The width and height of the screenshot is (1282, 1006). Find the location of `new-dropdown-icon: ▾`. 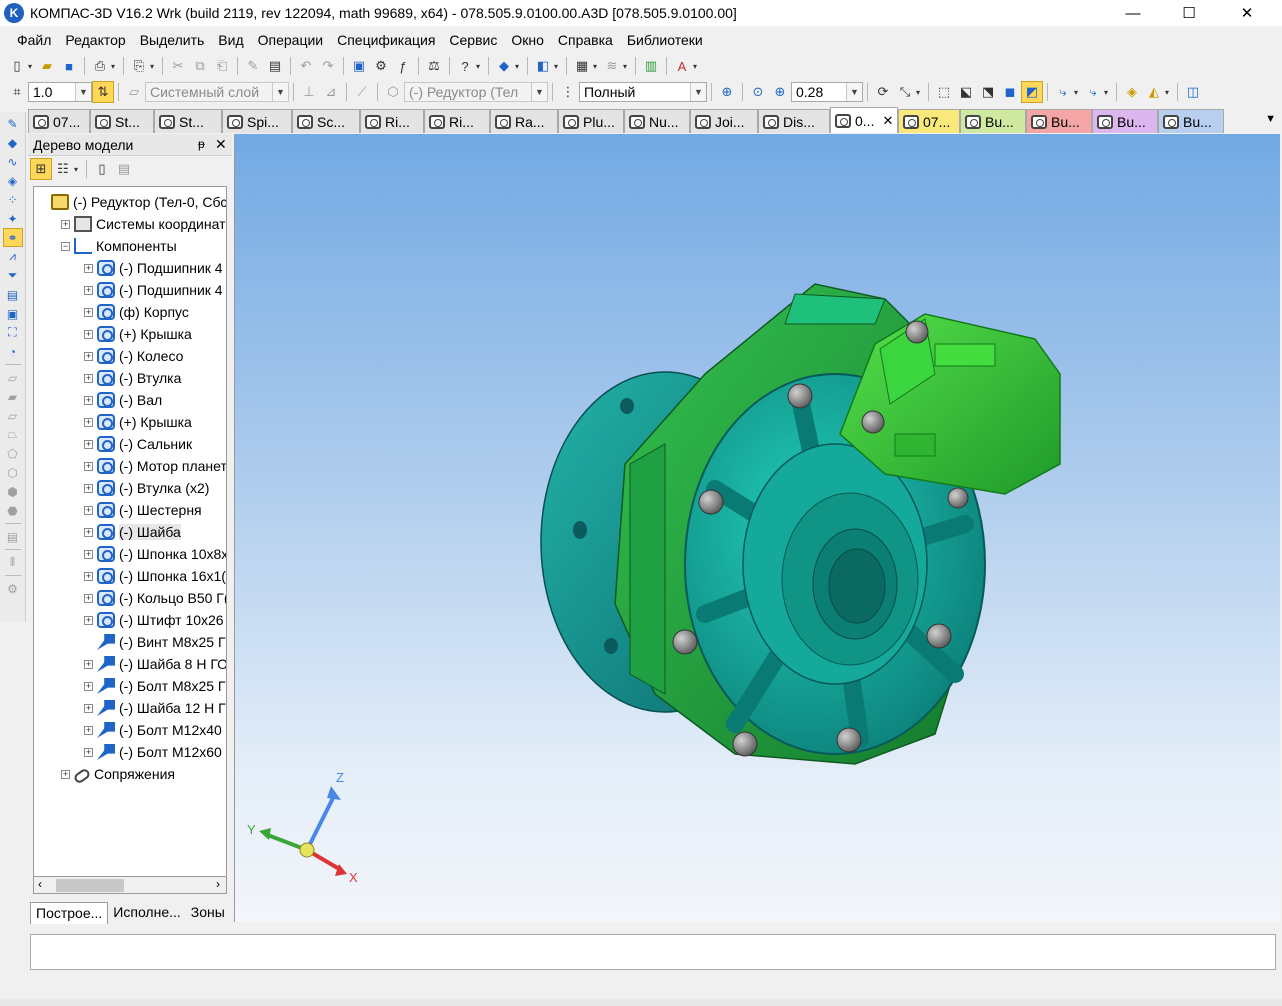

new-dropdown-icon: ▾ is located at coordinates (32, 66).